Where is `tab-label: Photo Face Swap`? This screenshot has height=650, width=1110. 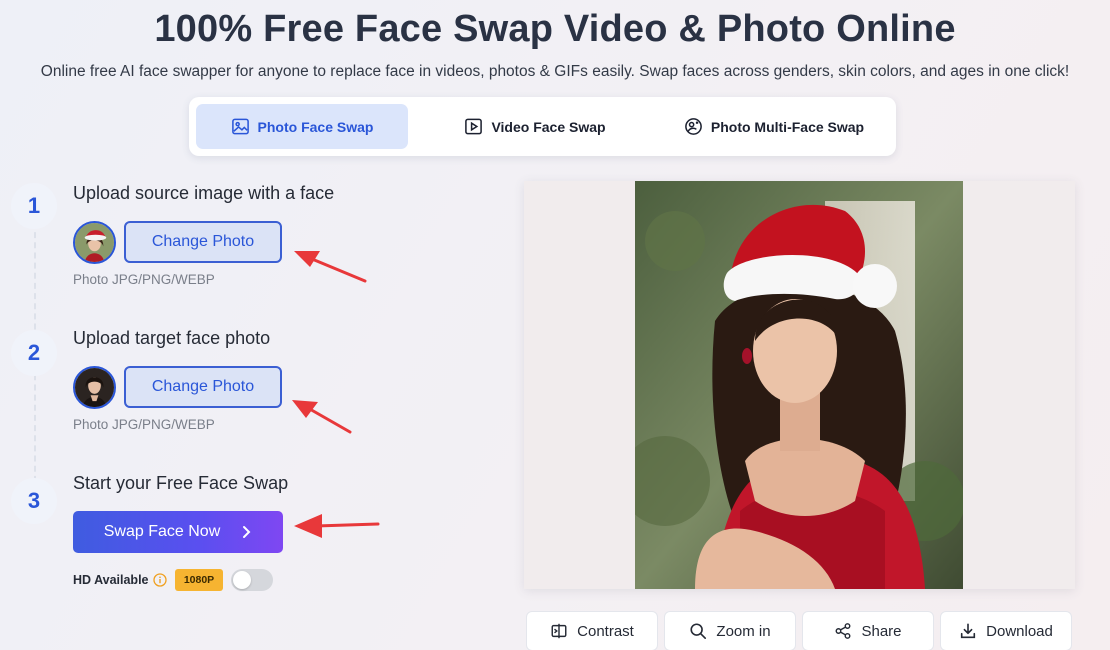 tab-label: Photo Face Swap is located at coordinates (315, 126).